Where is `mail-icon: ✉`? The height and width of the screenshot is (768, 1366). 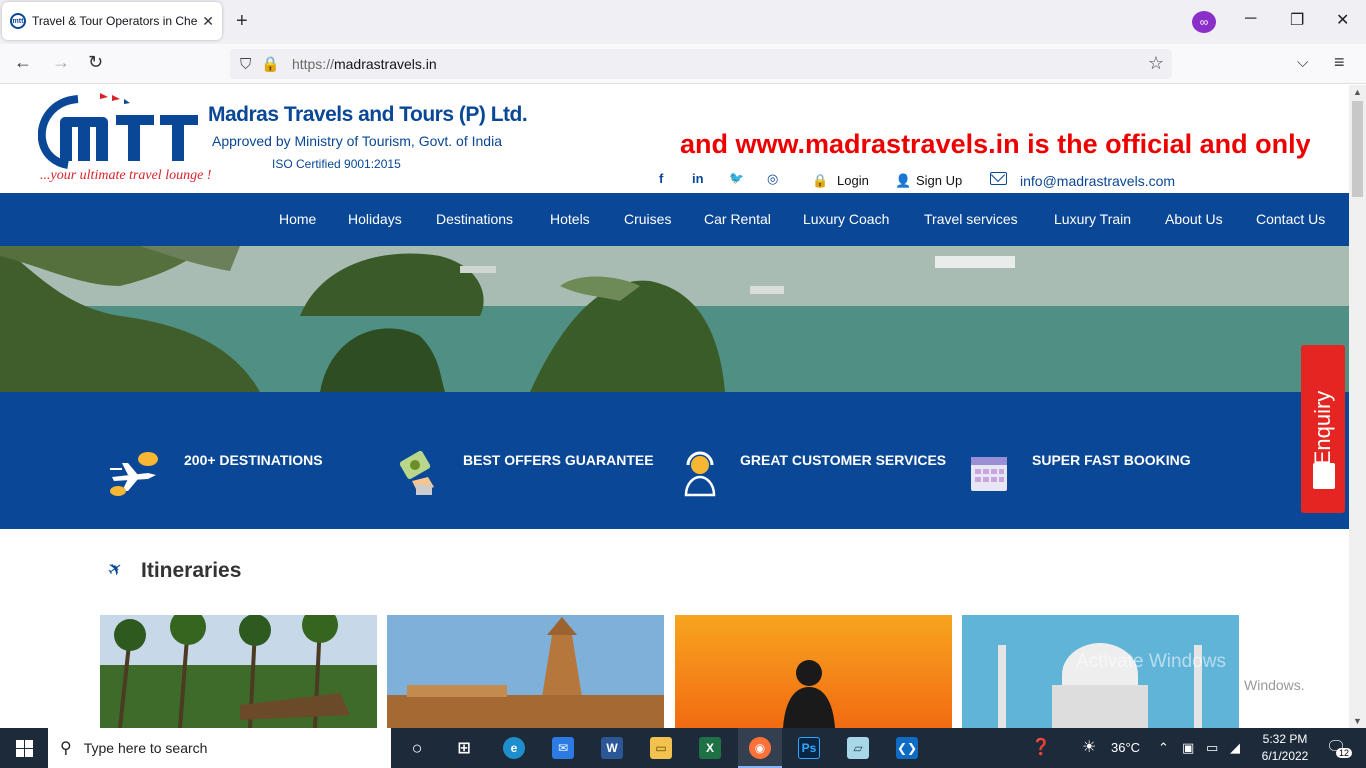
mail-icon: ✉ is located at coordinates (563, 748).